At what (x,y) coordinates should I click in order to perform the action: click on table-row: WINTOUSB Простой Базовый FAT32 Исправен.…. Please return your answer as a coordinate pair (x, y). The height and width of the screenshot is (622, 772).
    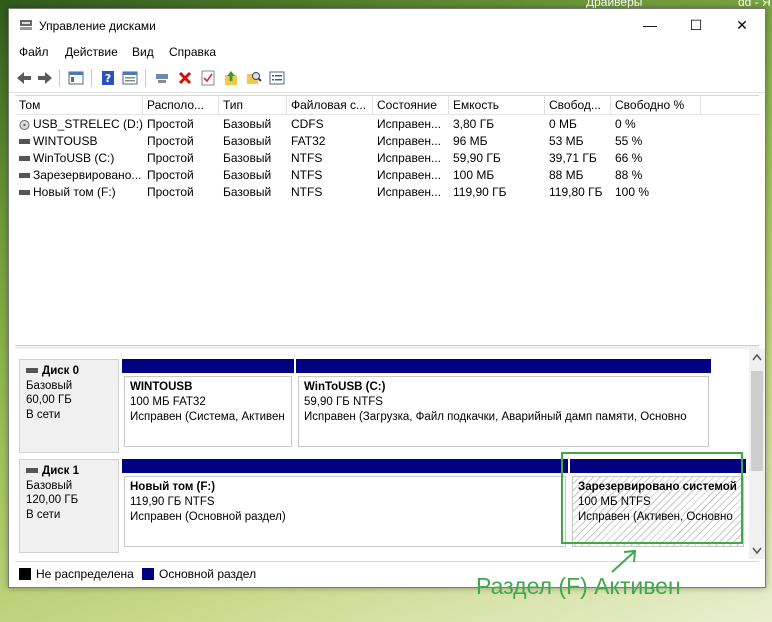
    Looking at the image, I should click on (387, 141).